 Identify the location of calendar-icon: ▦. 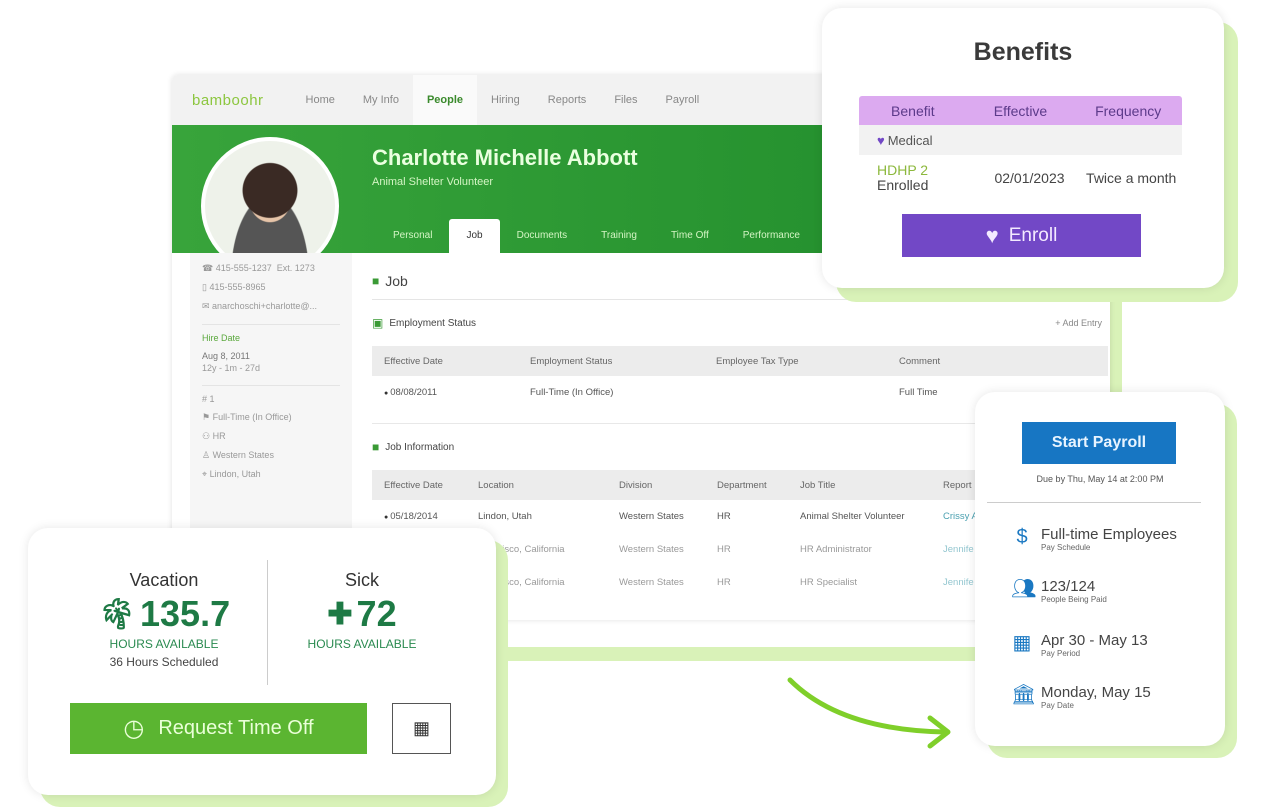
(1022, 643).